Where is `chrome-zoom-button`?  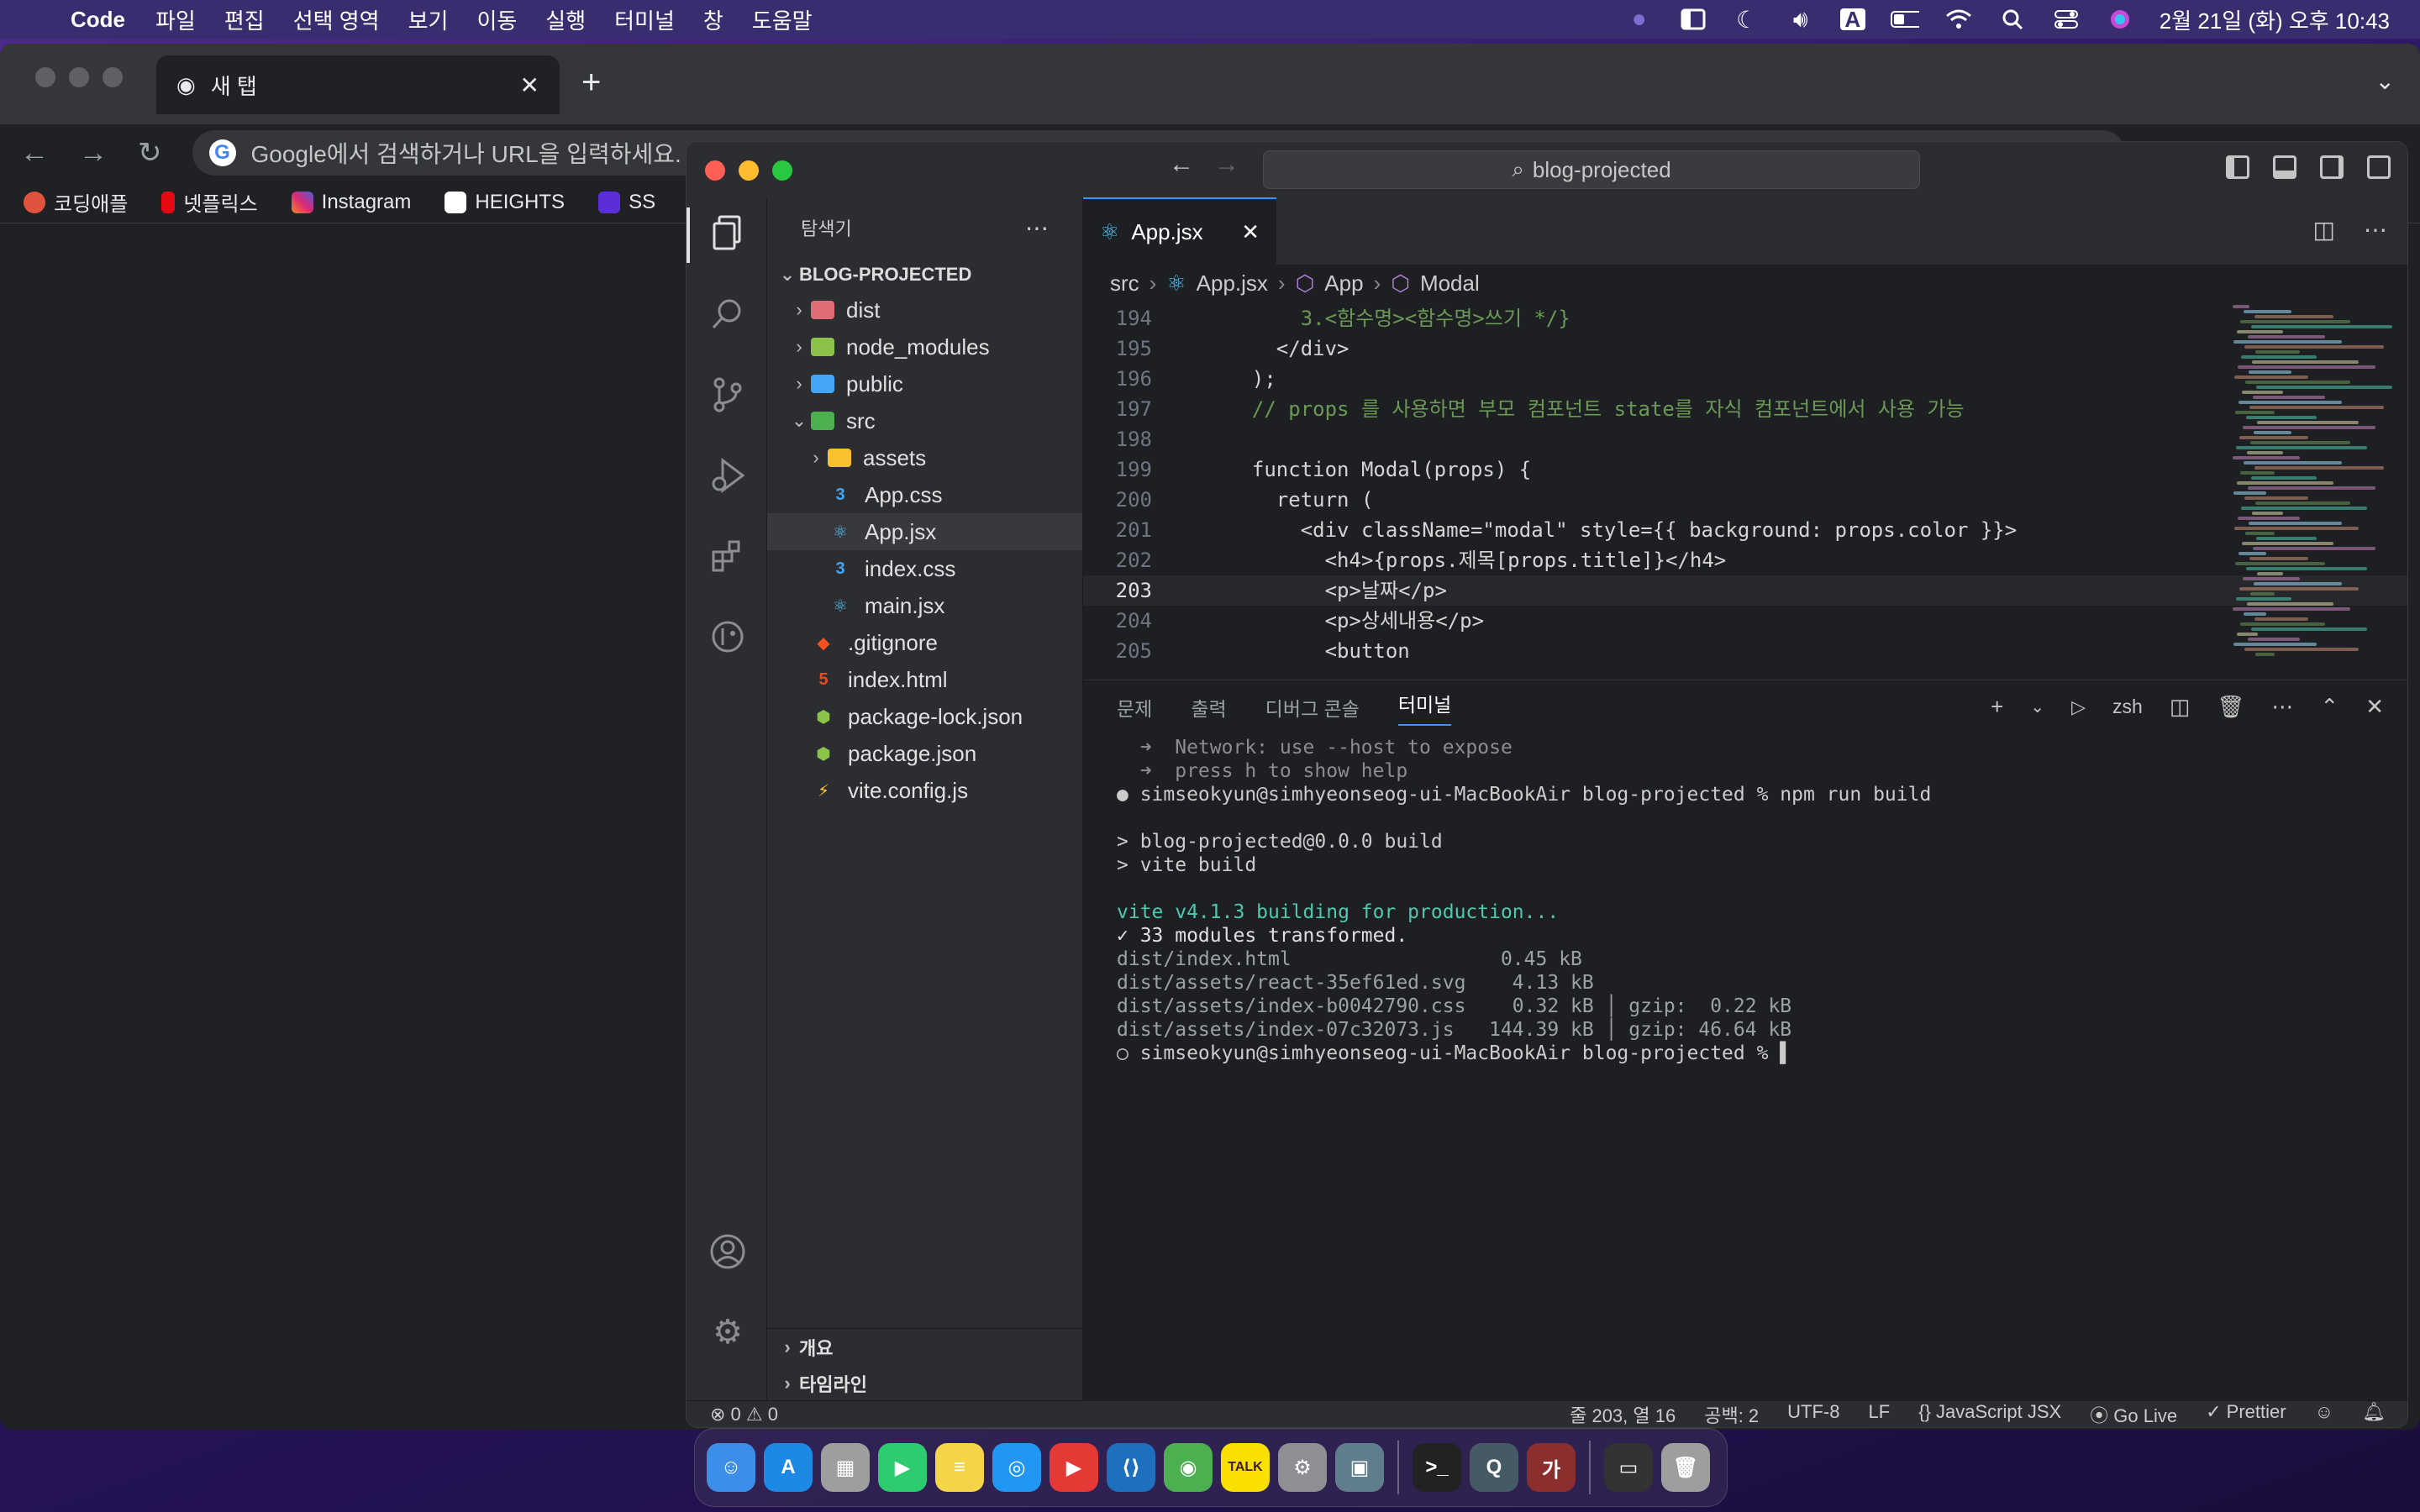 chrome-zoom-button is located at coordinates (113, 77).